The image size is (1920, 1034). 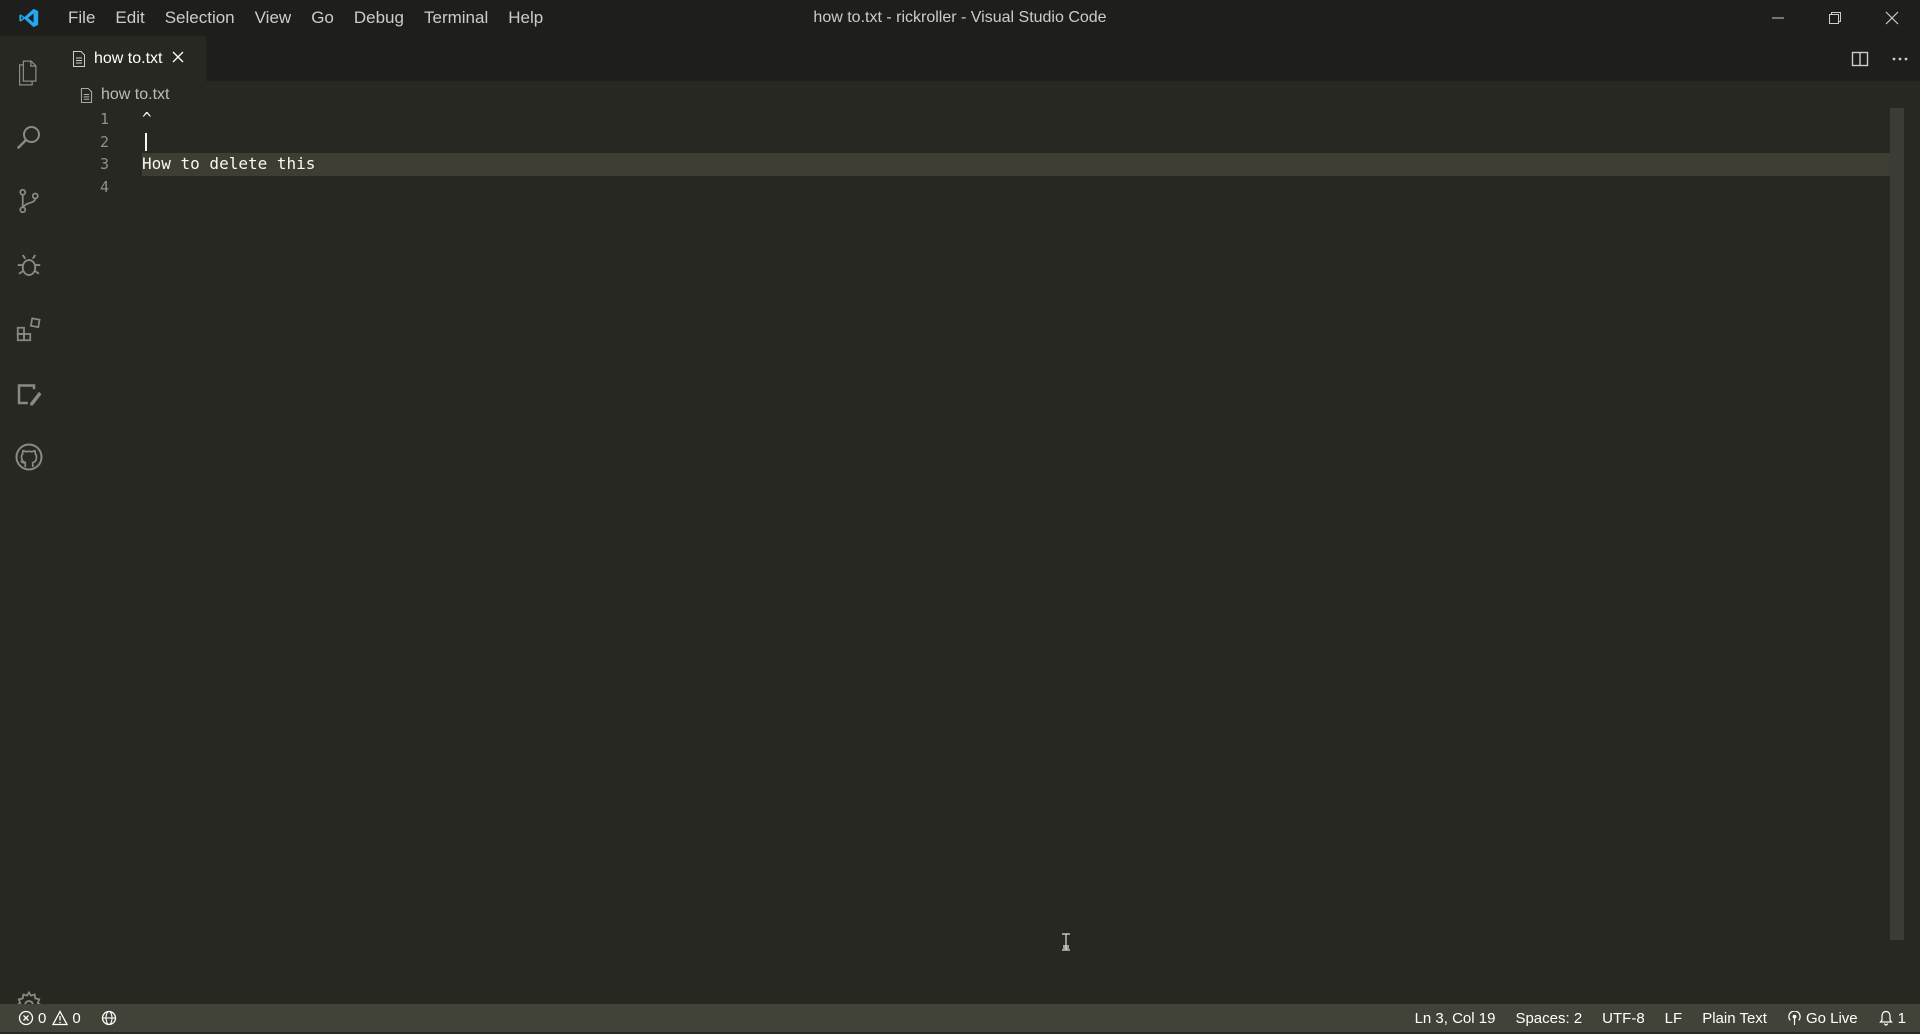 I want to click on extensions-icon, so click(x=28, y=329).